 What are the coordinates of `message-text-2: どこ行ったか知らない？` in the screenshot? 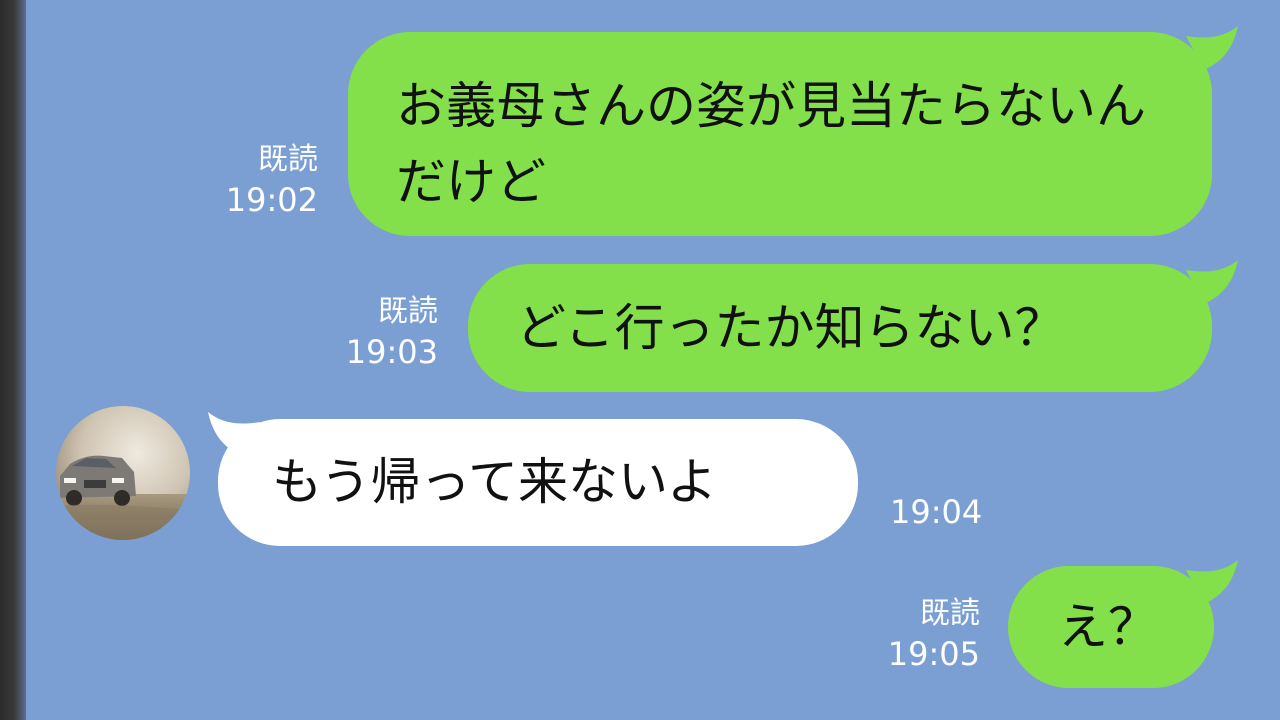 It's located at (790, 328).